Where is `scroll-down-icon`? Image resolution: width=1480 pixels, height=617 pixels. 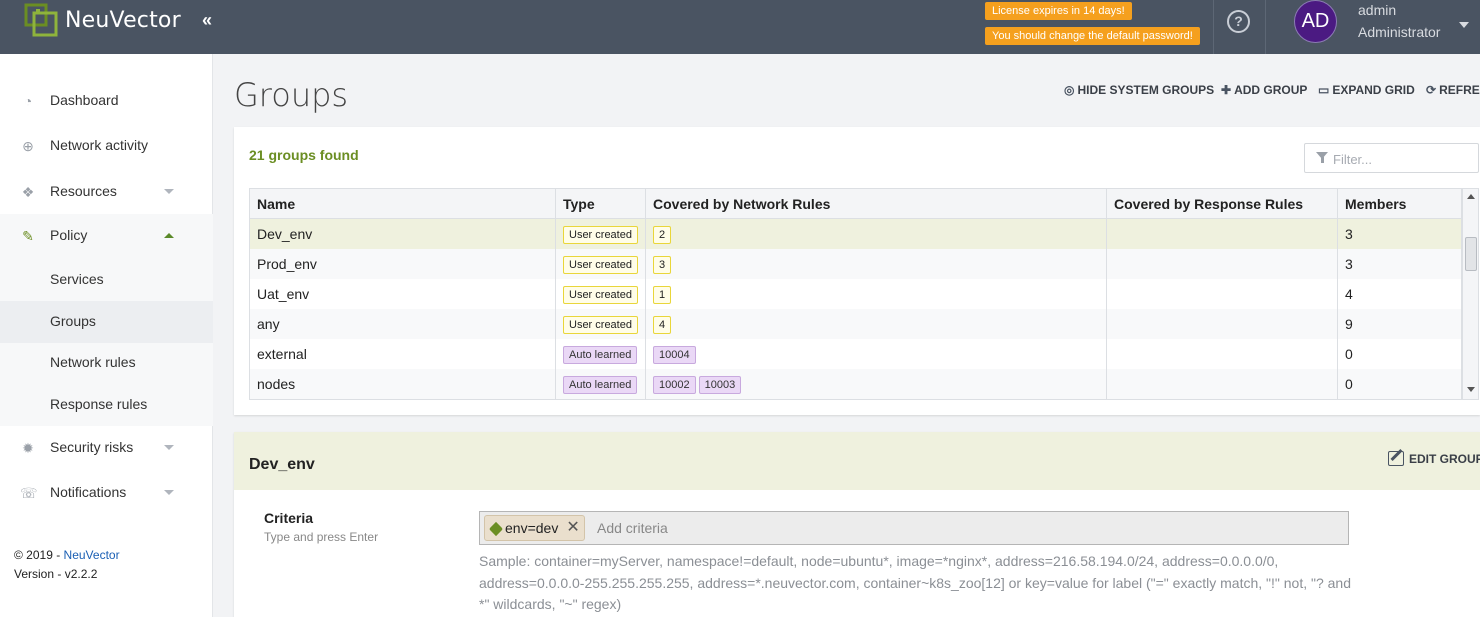
scroll-down-icon is located at coordinates (1471, 389).